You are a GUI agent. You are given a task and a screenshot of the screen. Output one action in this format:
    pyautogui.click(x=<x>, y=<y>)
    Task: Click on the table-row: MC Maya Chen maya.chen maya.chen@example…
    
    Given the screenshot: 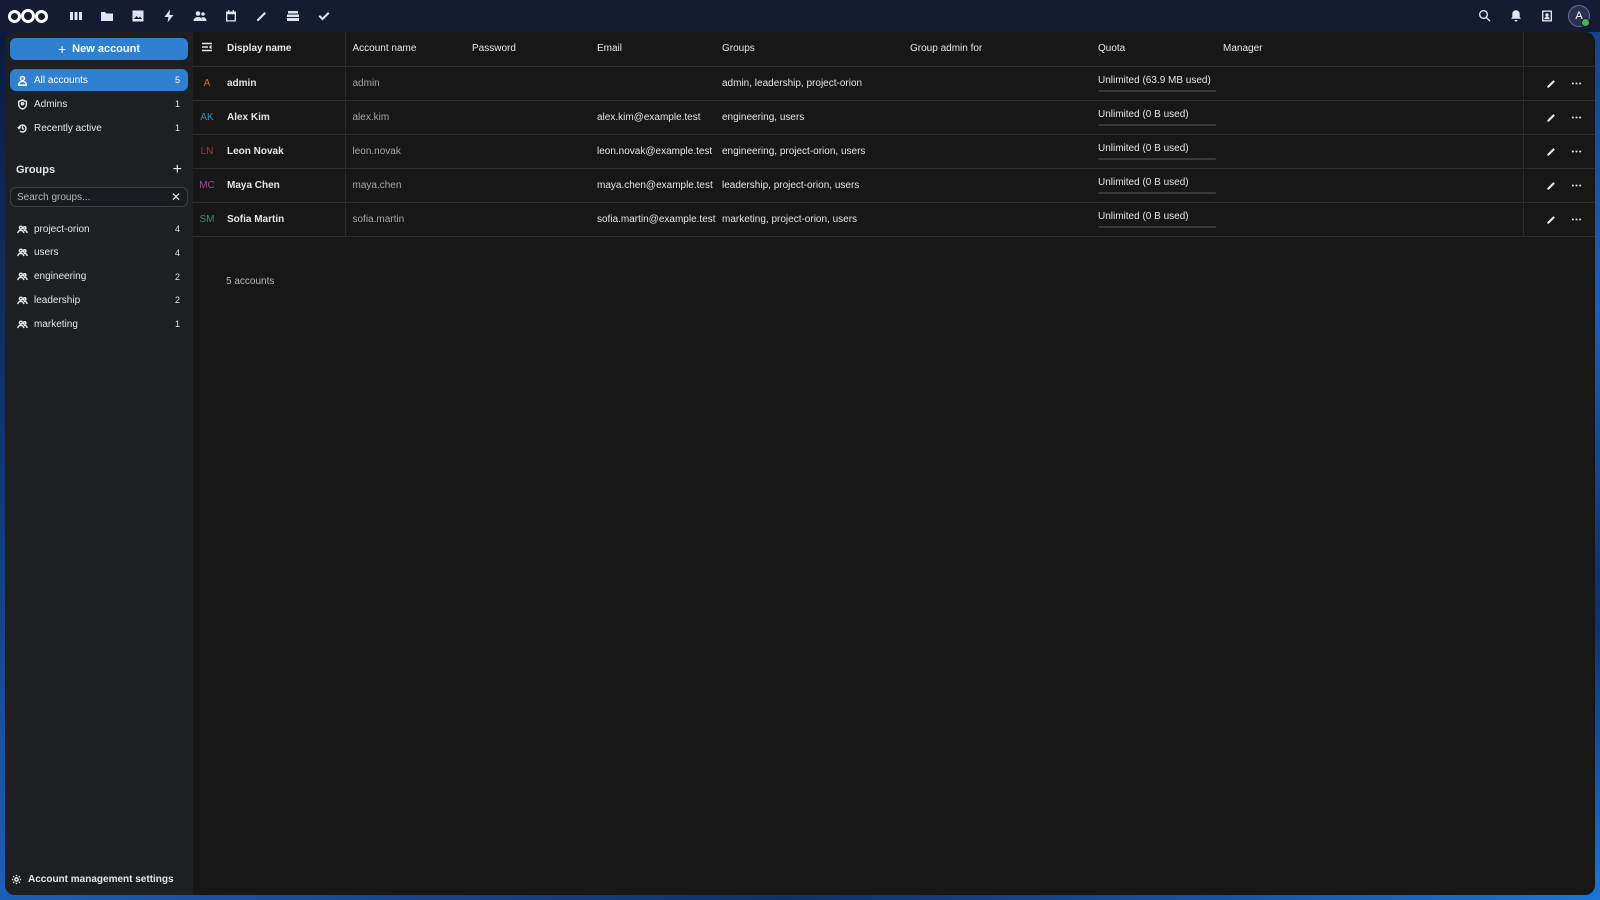 What is the action you would take?
    pyautogui.click(x=894, y=185)
    